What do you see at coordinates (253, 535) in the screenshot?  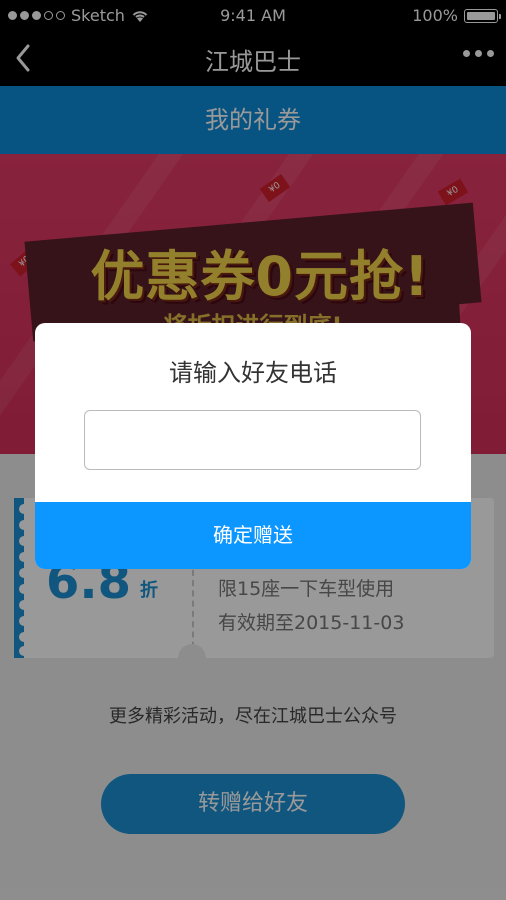 I see `confirm-gift-button: 确定赠送` at bounding box center [253, 535].